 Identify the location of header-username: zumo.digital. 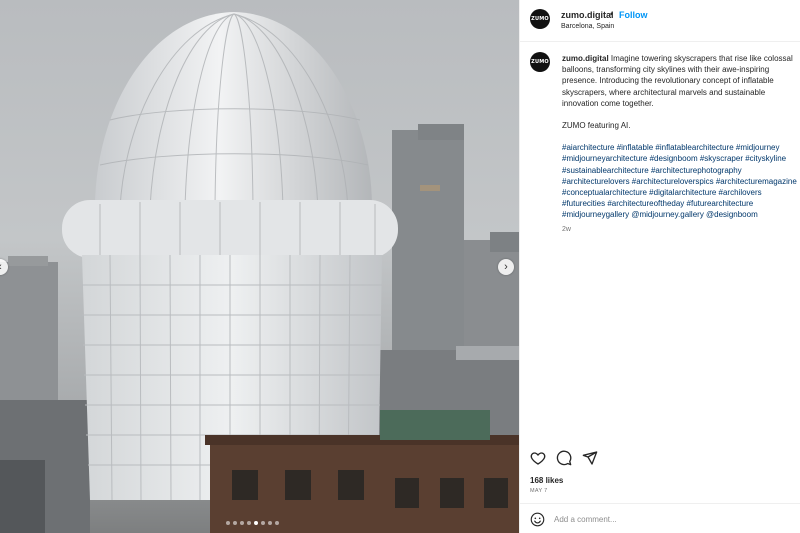
(587, 15).